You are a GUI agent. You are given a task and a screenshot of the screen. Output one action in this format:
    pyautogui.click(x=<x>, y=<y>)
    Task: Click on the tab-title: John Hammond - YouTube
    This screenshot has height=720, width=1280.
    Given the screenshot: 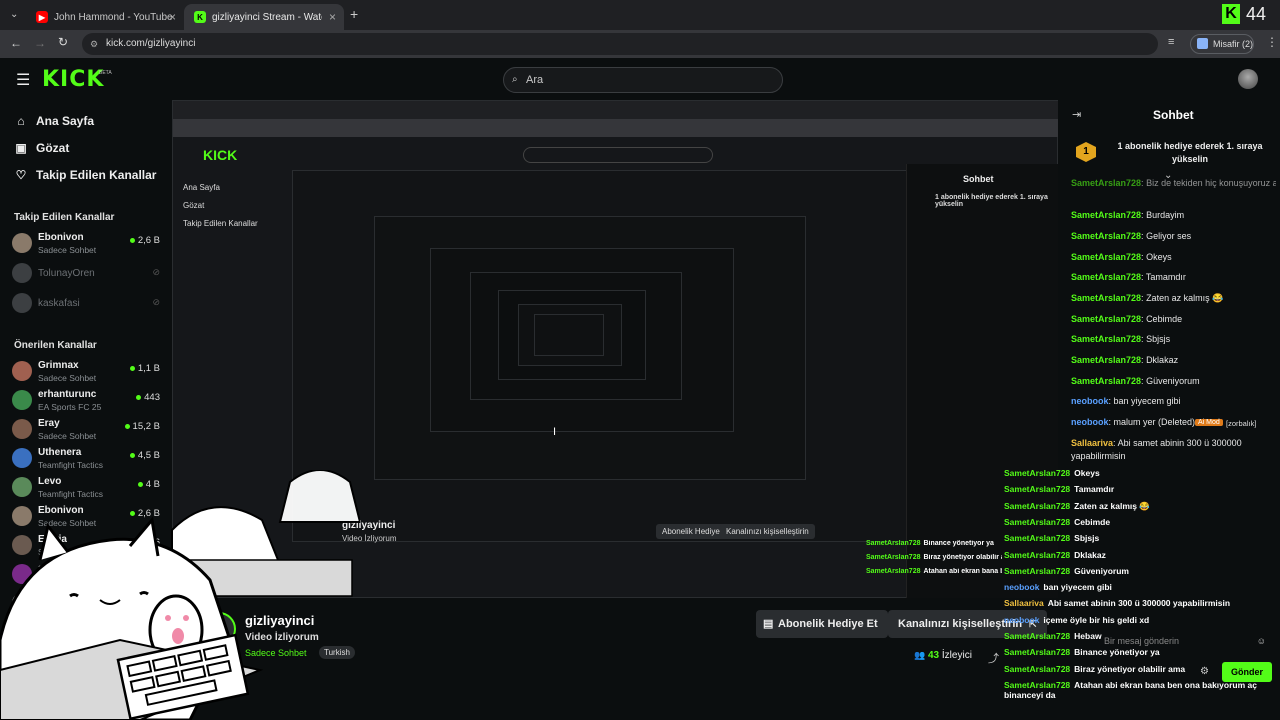 What is the action you would take?
    pyautogui.click(x=113, y=17)
    